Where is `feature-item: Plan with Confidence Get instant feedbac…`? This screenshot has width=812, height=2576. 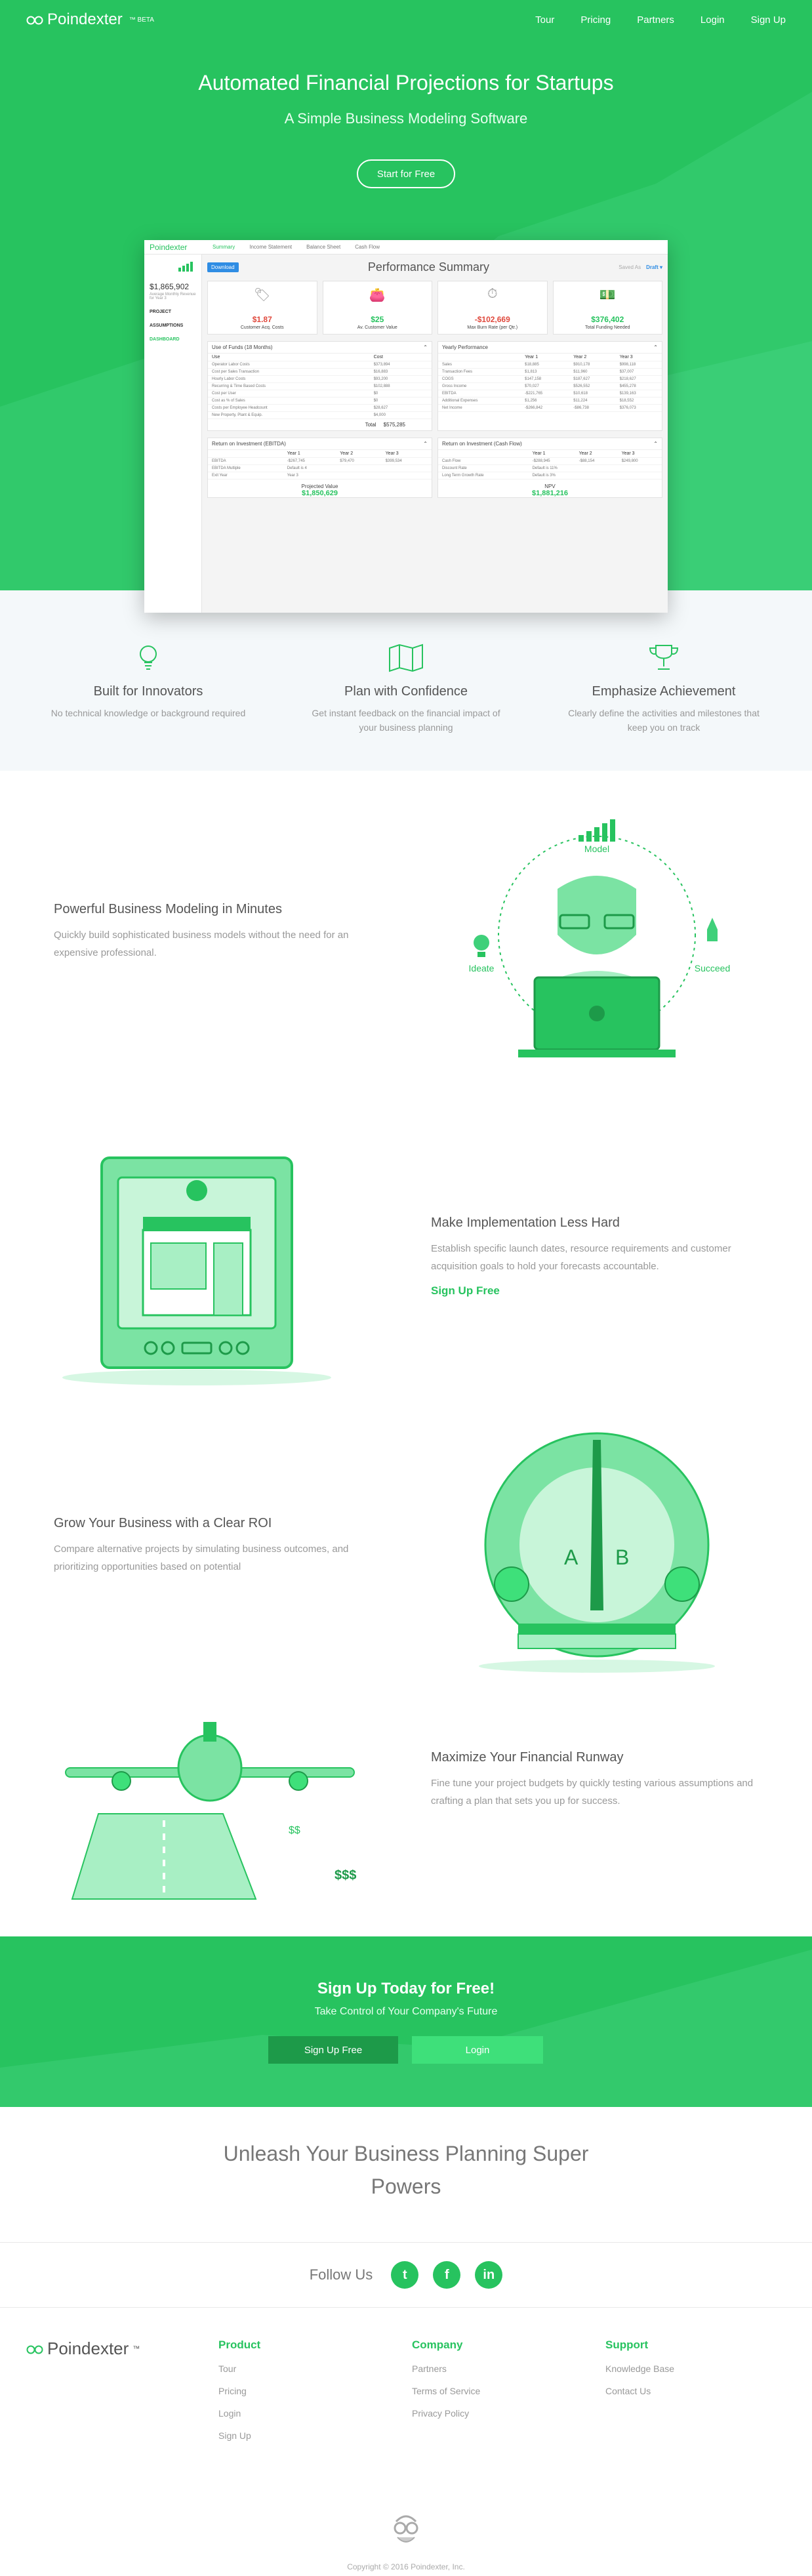 feature-item: Plan with Confidence Get instant feedbac… is located at coordinates (406, 689).